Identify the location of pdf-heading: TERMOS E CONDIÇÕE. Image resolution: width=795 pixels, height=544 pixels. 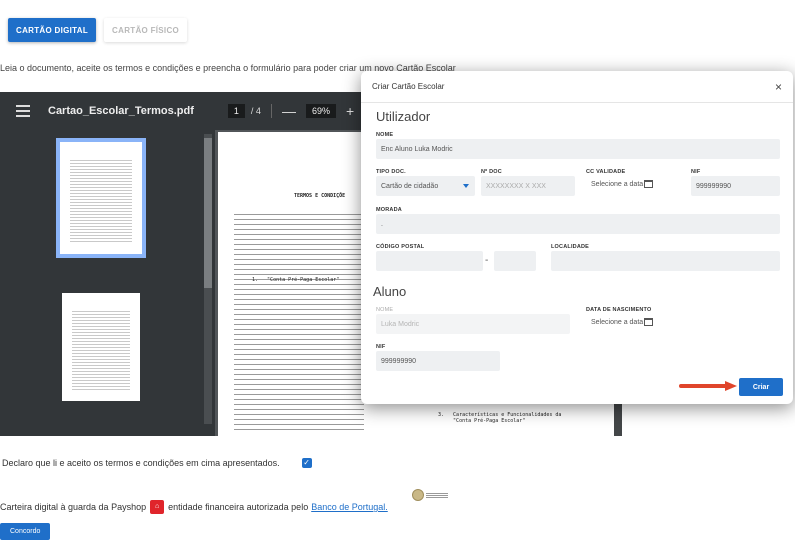
(320, 196).